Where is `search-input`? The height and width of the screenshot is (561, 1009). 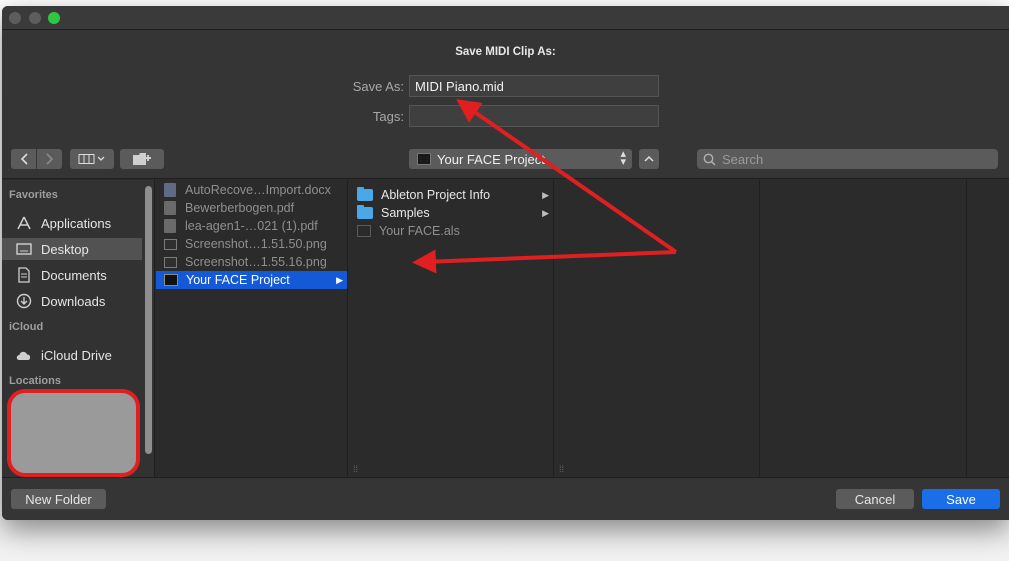 search-input is located at coordinates (852, 159).